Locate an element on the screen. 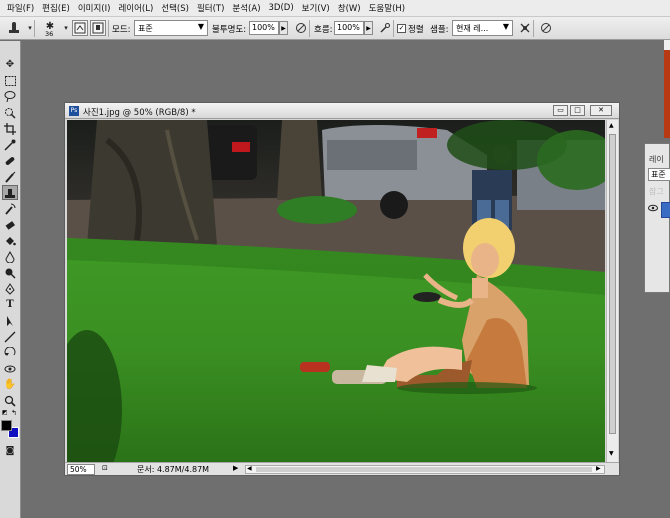  clone-stamp-tool-icon is located at coordinates (10, 192).